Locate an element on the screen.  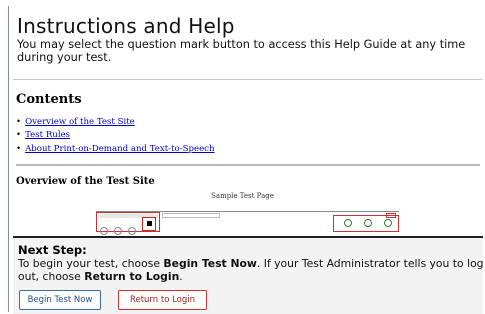
next-step-text-part: . is located at coordinates (181, 276).